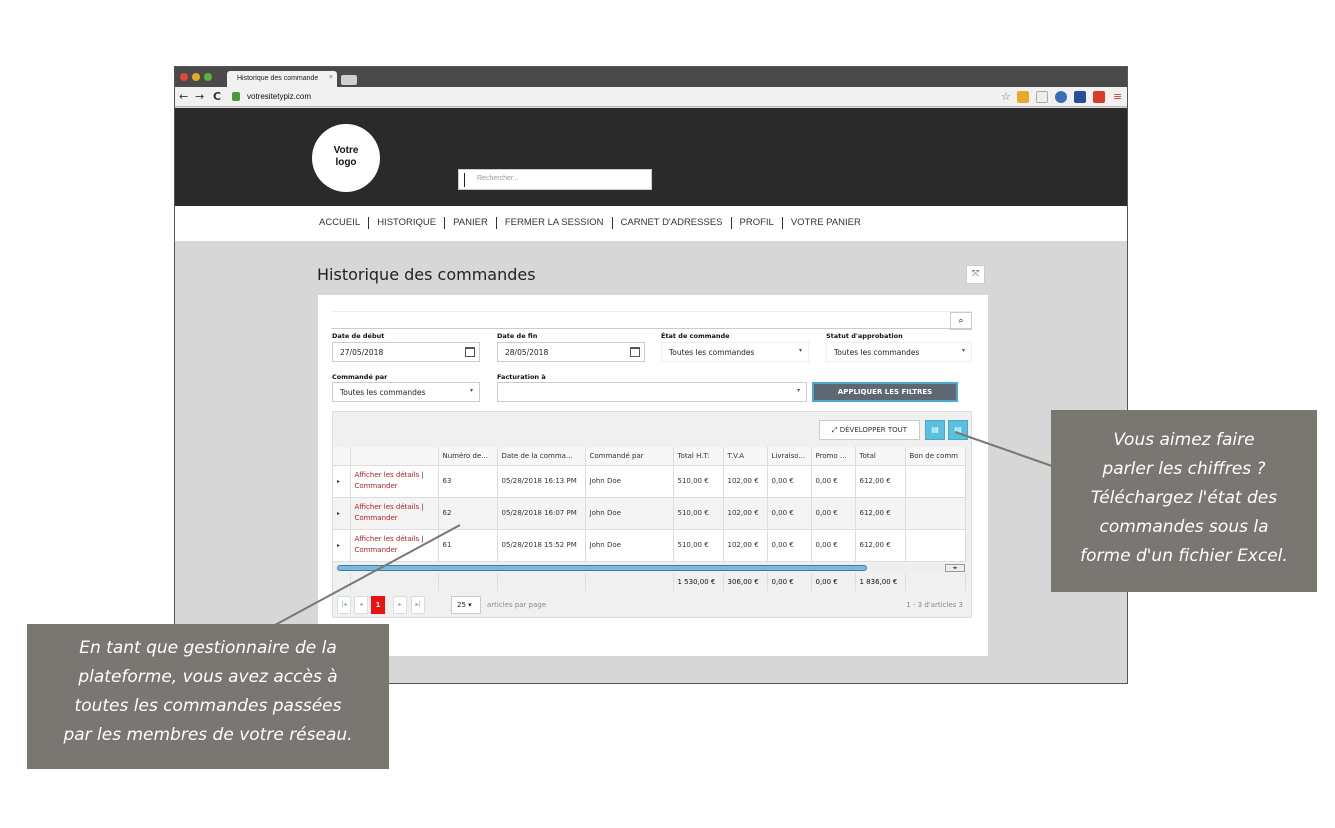 The image size is (1335, 828). Describe the element at coordinates (698, 456) in the screenshot. I see `column-header-total-ht: Total H.T:` at that location.